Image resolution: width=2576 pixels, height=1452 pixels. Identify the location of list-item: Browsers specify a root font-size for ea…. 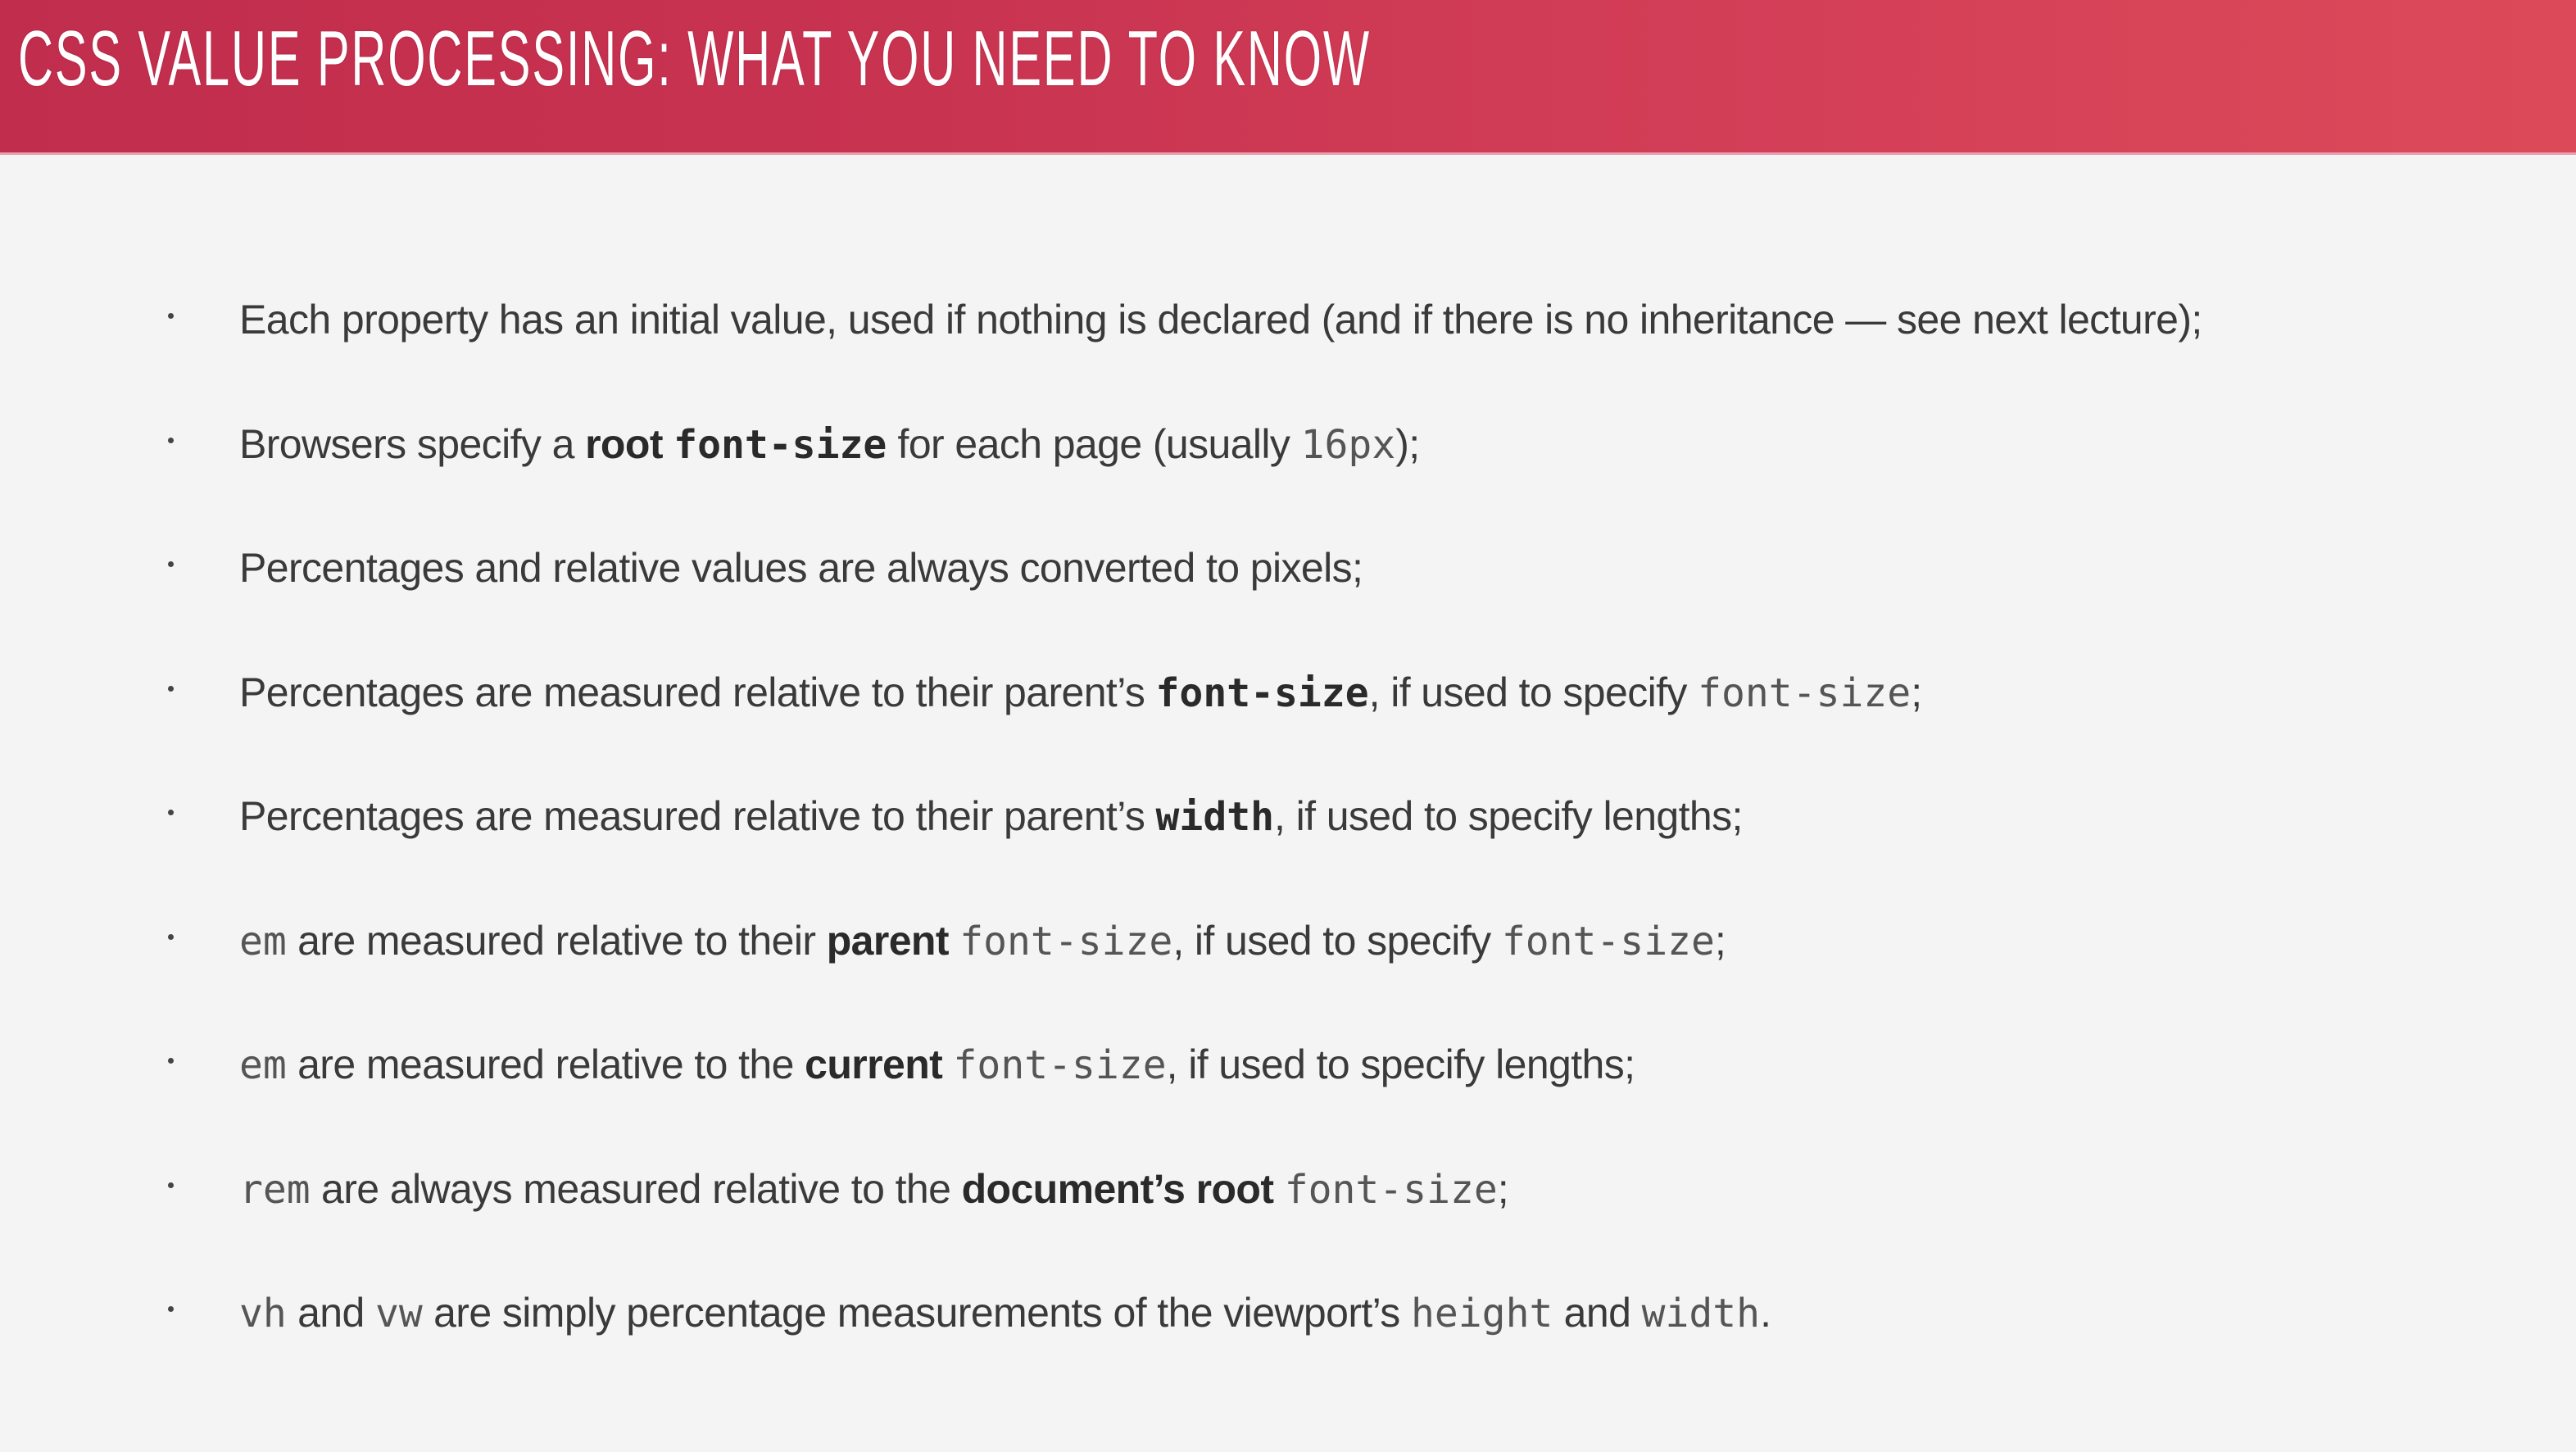
(1288, 482).